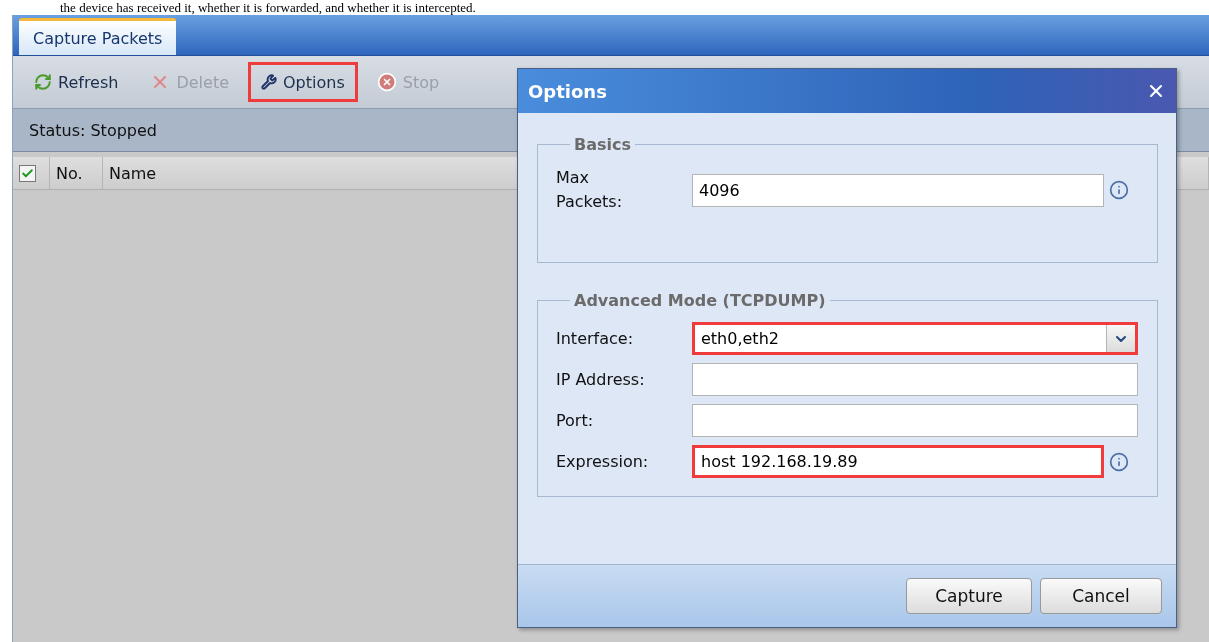  What do you see at coordinates (575, 420) in the screenshot?
I see `field-label: Port:` at bounding box center [575, 420].